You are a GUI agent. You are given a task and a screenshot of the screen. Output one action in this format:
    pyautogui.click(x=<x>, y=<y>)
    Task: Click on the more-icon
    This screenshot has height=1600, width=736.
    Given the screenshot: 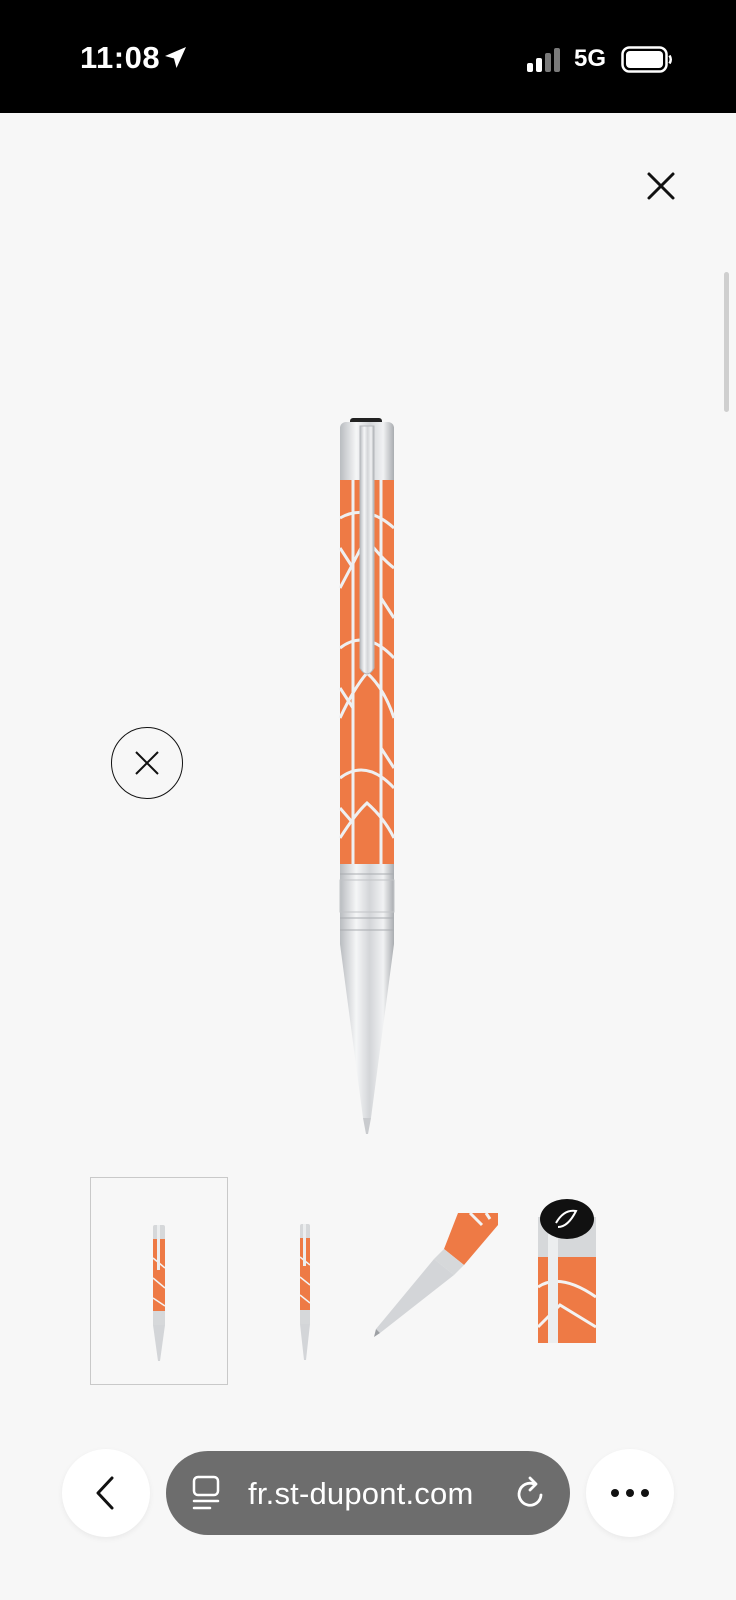 What is the action you would take?
    pyautogui.click(x=630, y=1493)
    